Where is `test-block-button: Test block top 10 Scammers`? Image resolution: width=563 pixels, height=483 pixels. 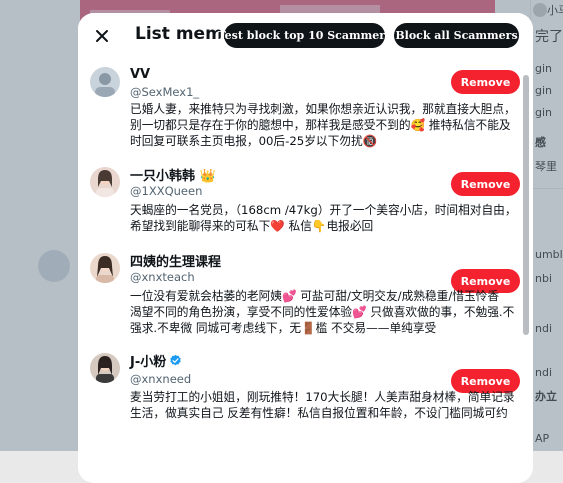
test-block-button: Test block top 10 Scammers is located at coordinates (304, 35).